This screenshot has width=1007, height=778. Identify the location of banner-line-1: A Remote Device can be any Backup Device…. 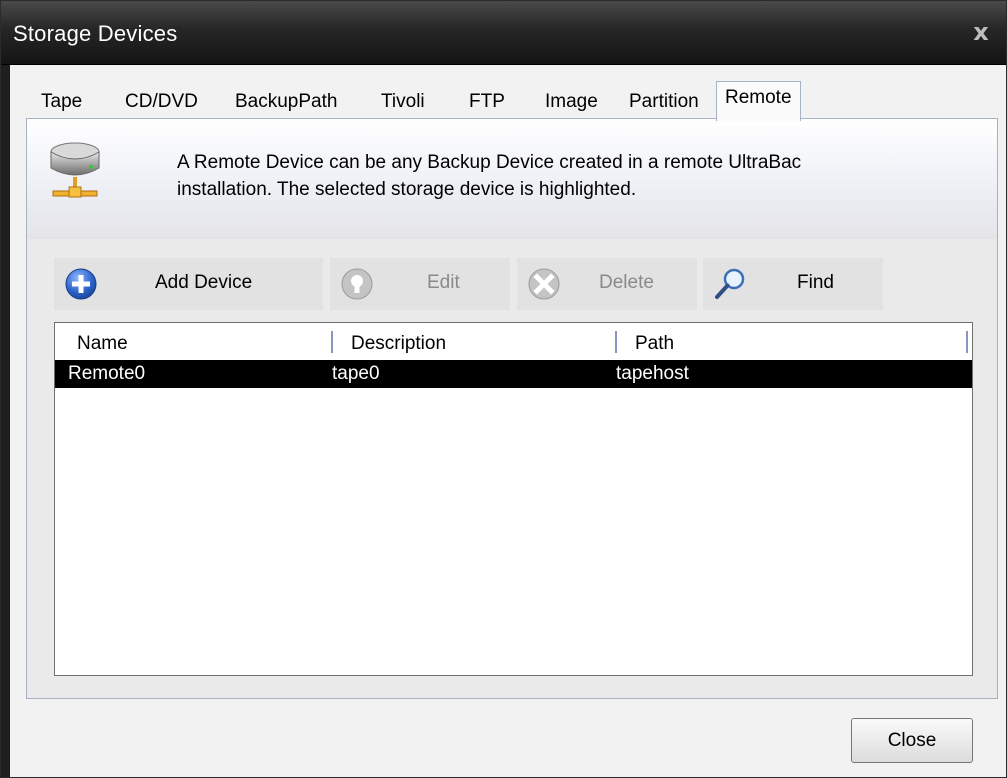
(489, 162).